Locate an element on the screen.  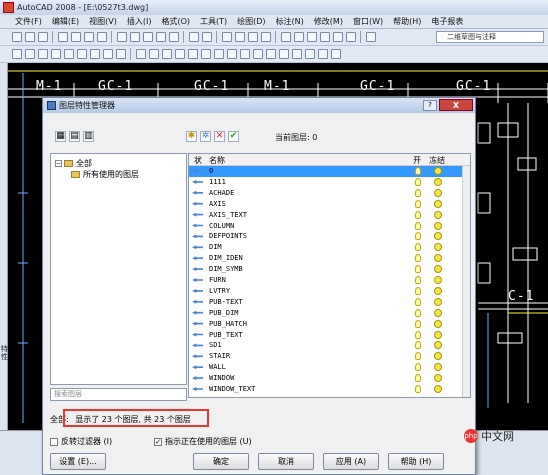
layer-list-scrollbar is located at coordinates (466, 281).